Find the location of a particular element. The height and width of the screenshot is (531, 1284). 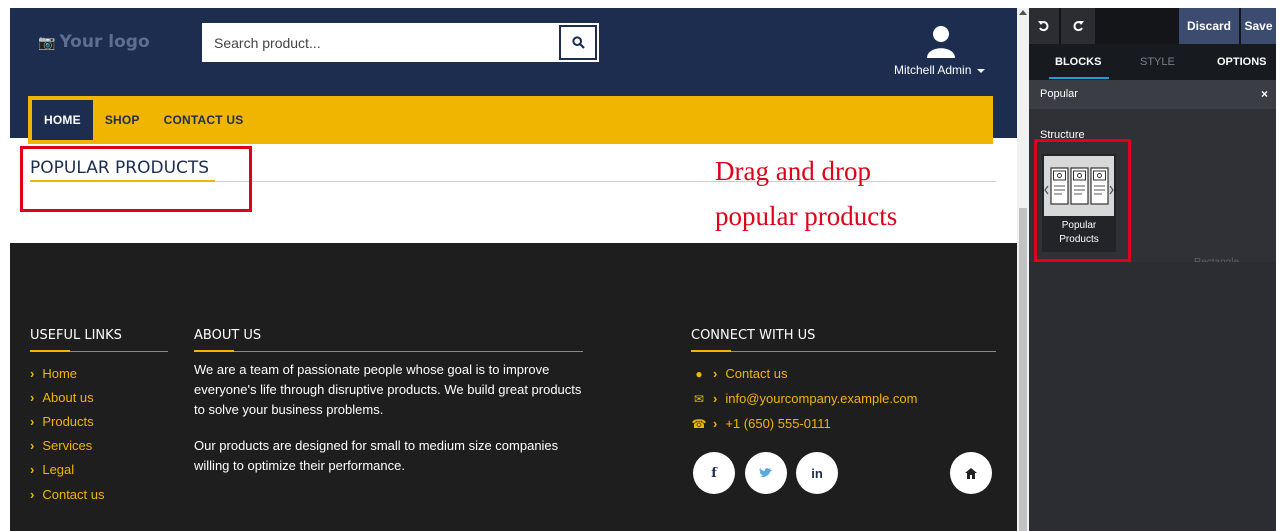

snippet-highlight-box is located at coordinates (1082, 200).